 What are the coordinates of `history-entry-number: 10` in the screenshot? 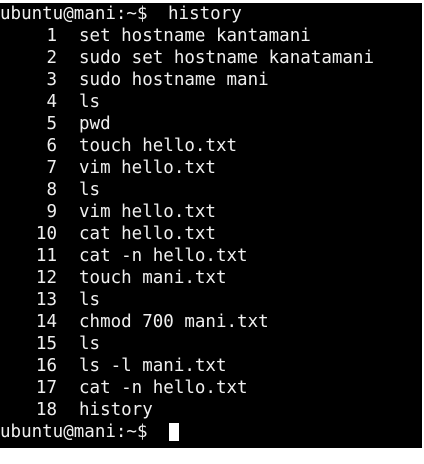 It's located at (46, 234).